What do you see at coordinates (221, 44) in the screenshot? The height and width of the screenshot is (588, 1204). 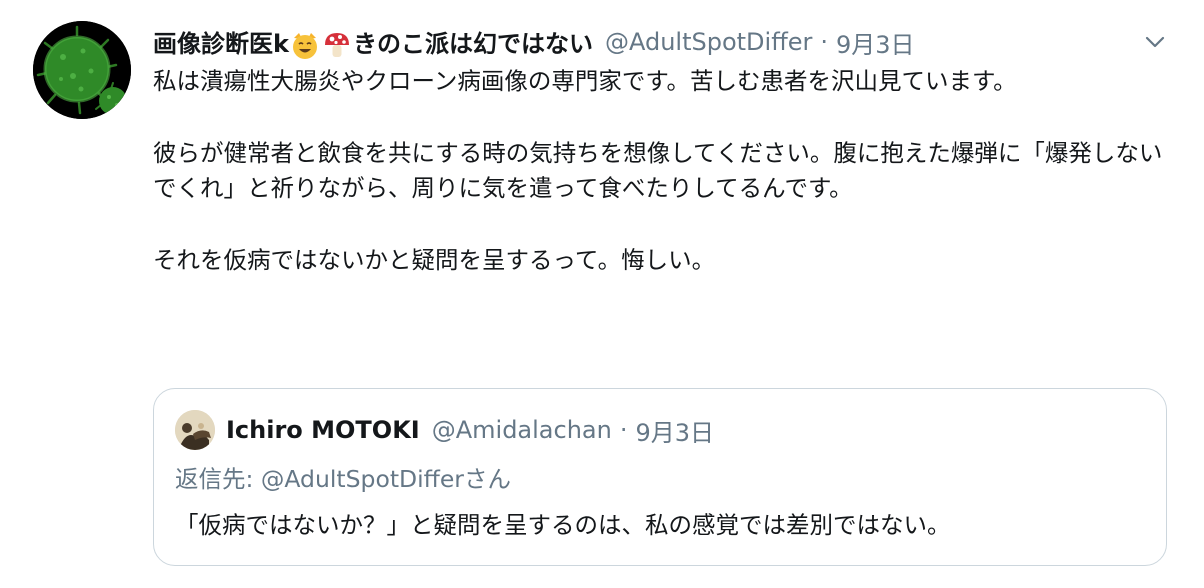 I see `author-name-part1: 画像診断医k` at bounding box center [221, 44].